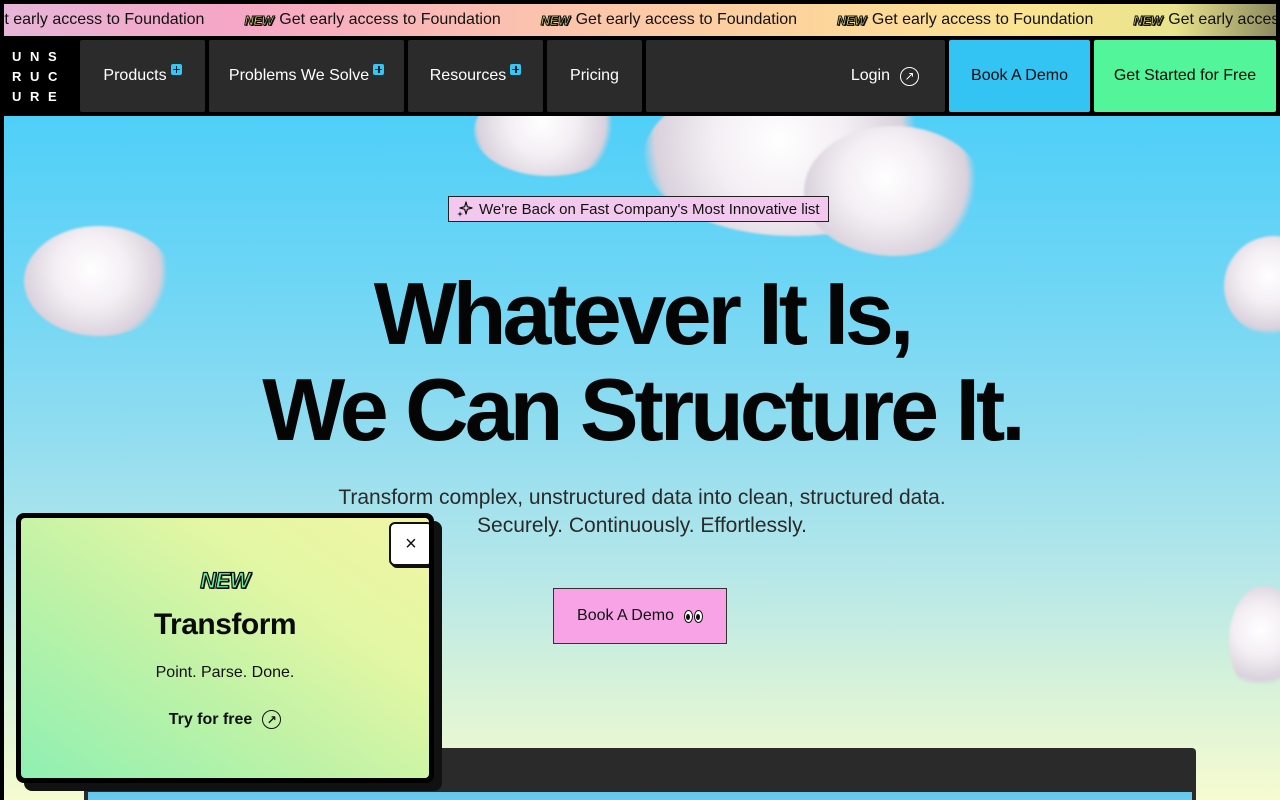  Describe the element at coordinates (225, 580) in the screenshot. I see `popup-new-badge: NEW` at that location.